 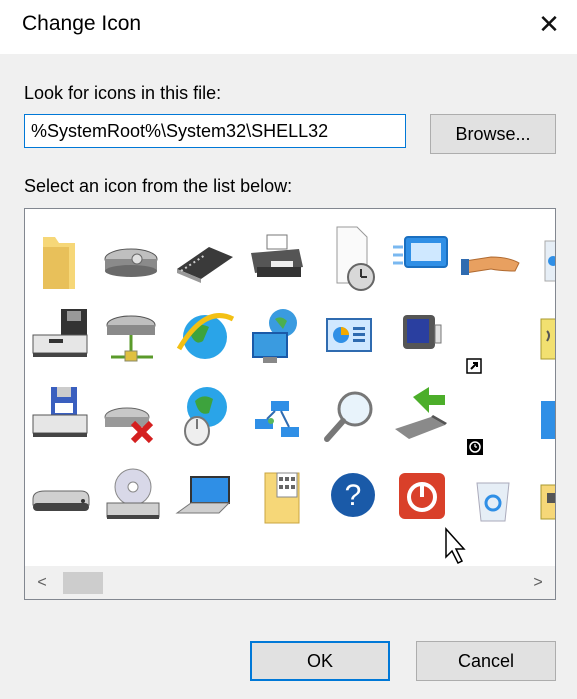 I want to click on sharing-hand-icon, so click(x=493, y=257).